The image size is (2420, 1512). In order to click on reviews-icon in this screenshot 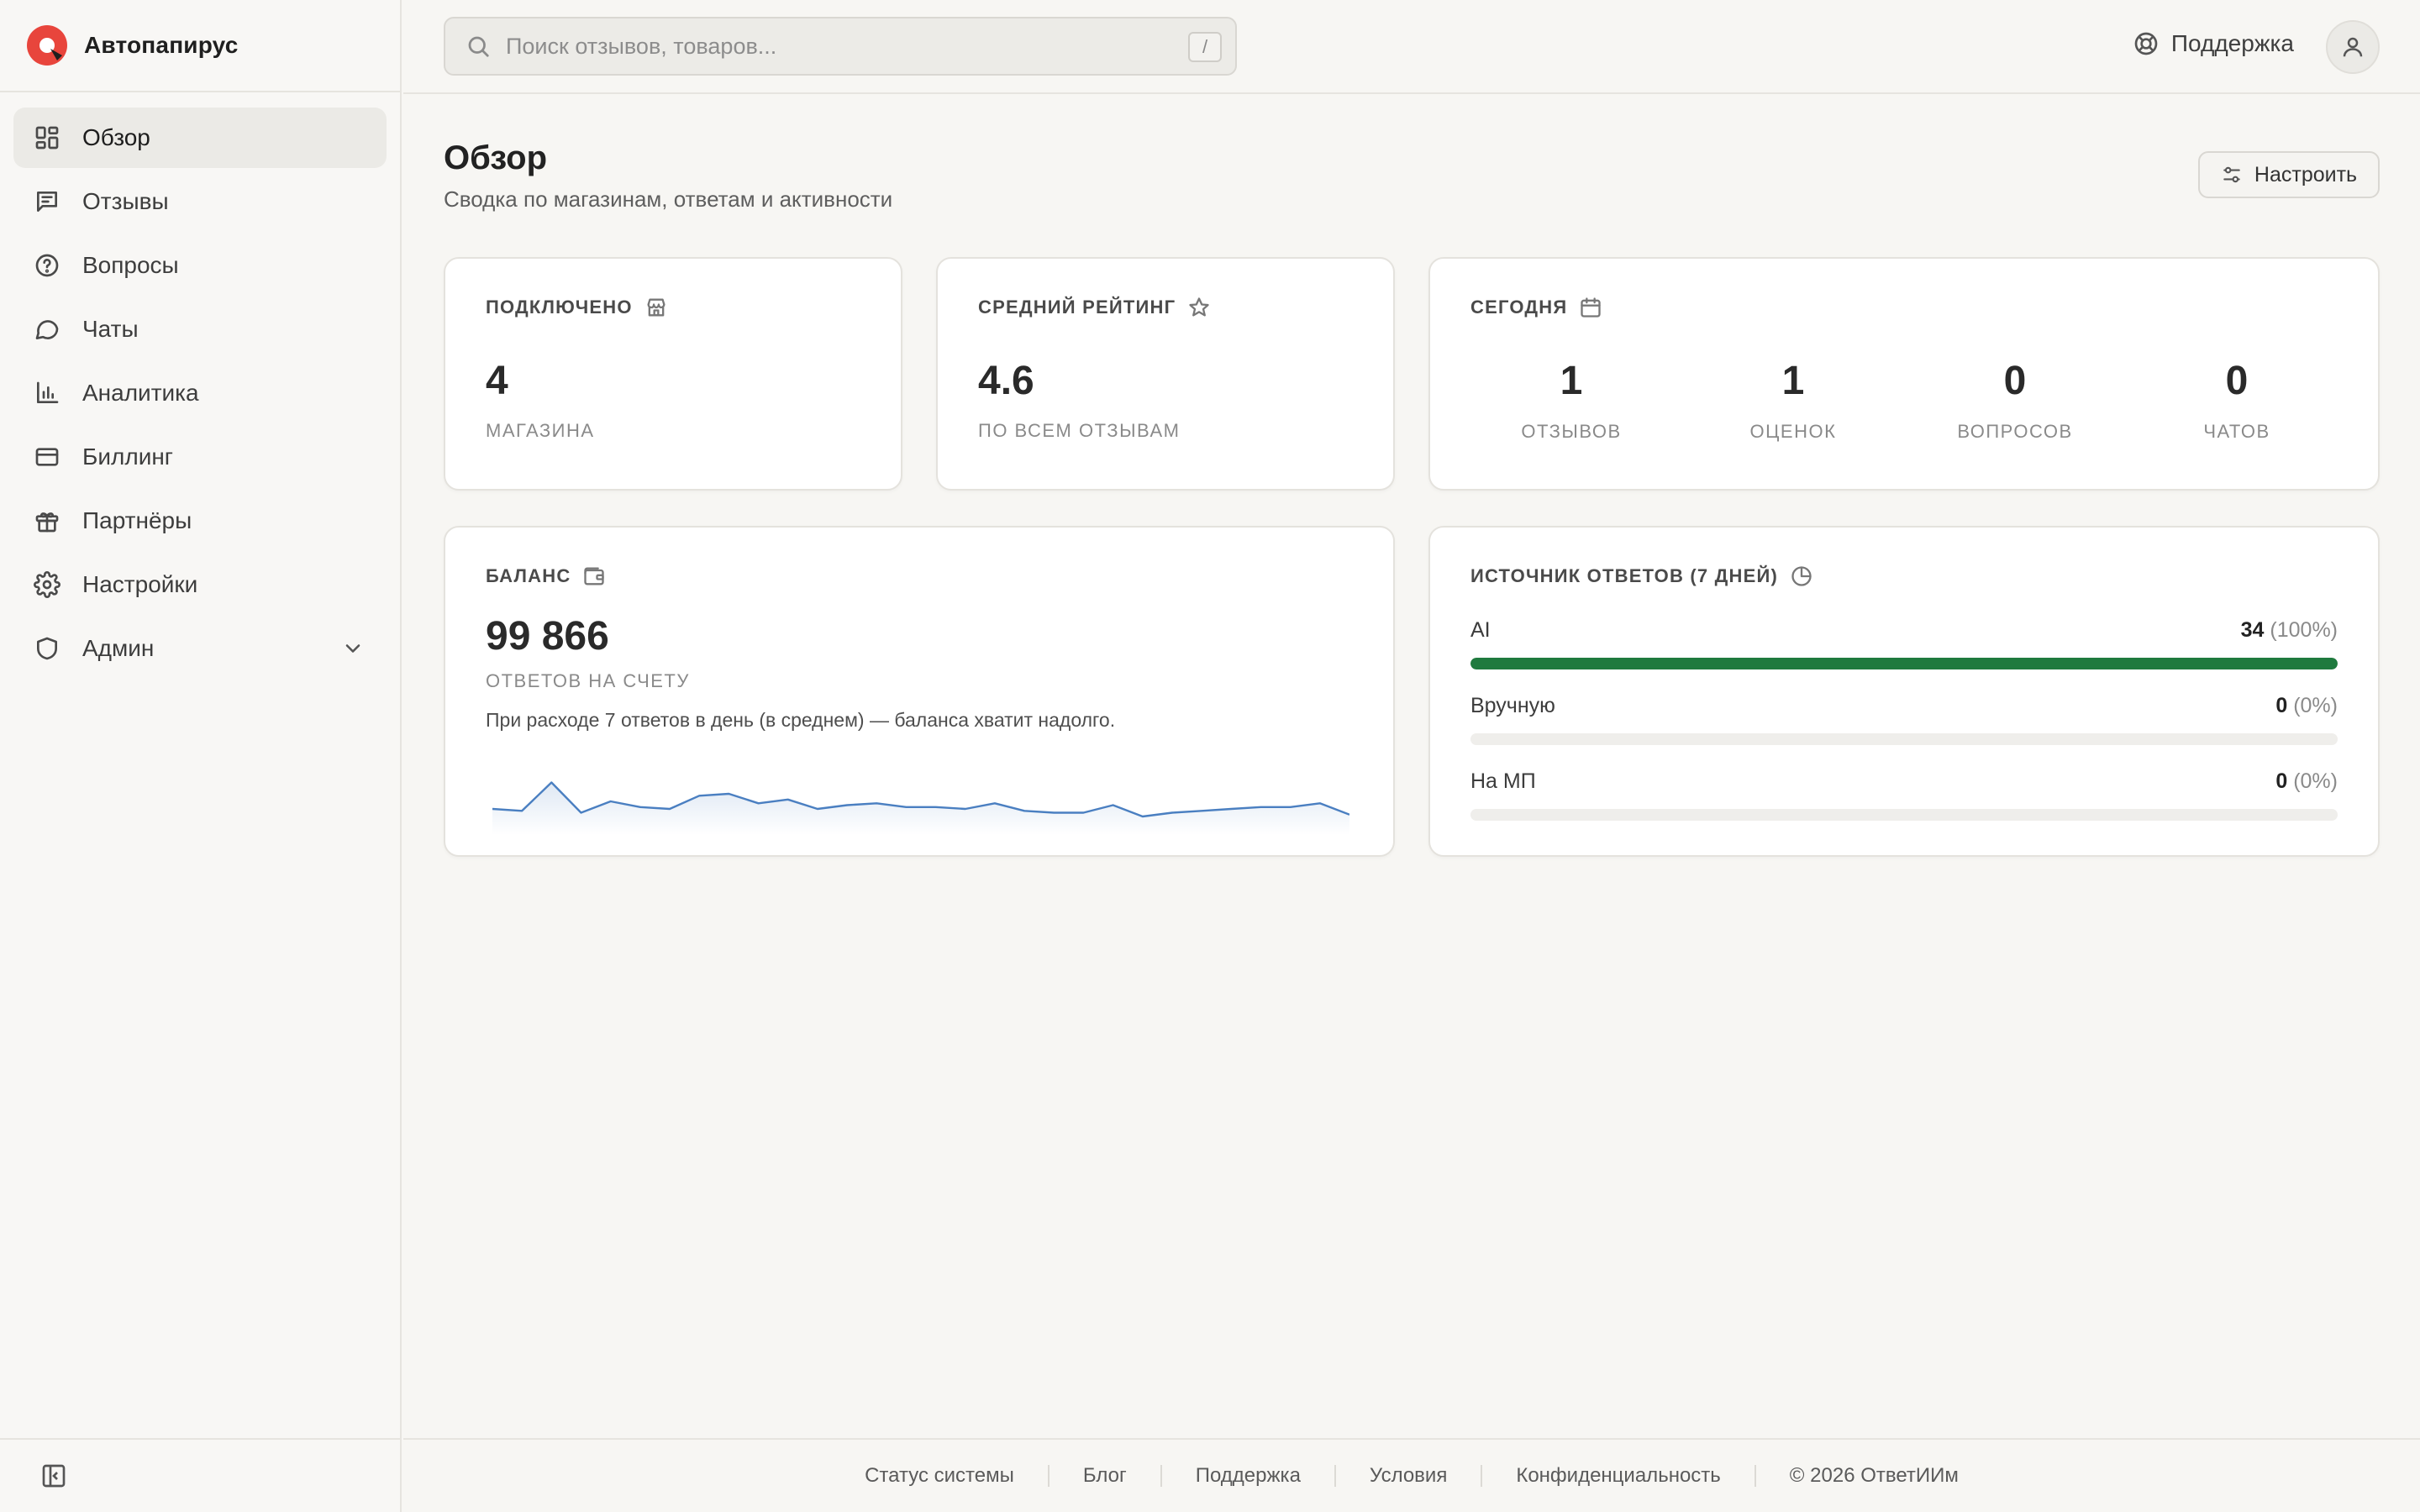, I will do `click(47, 201)`.